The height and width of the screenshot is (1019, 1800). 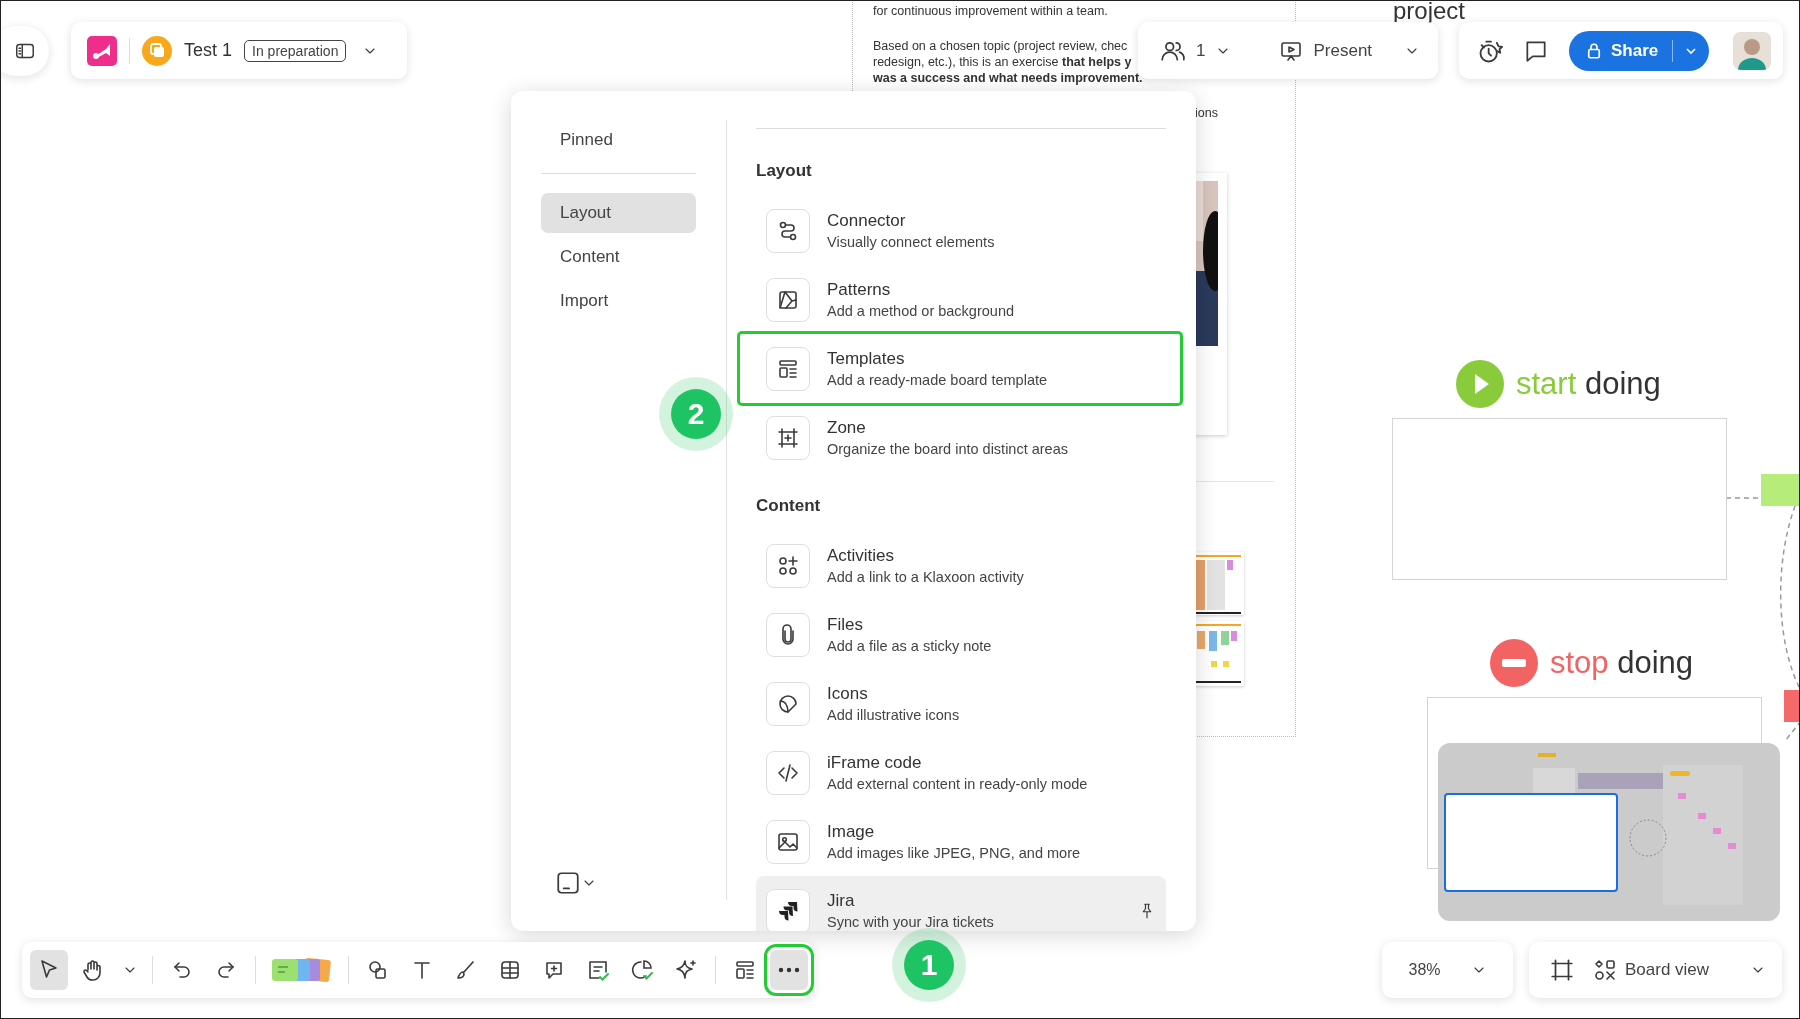 What do you see at coordinates (102, 50) in the screenshot?
I see `app-logo` at bounding box center [102, 50].